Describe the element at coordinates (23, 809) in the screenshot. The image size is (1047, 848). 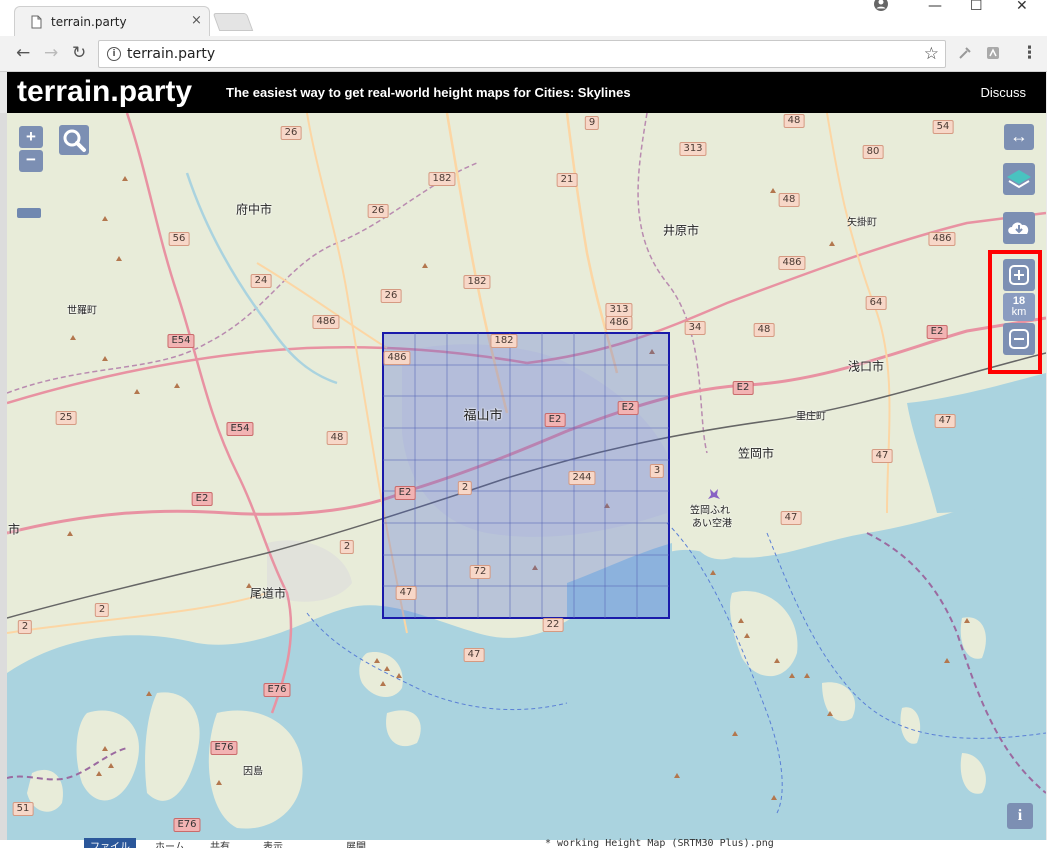
I see `route-shield: 51` at that location.